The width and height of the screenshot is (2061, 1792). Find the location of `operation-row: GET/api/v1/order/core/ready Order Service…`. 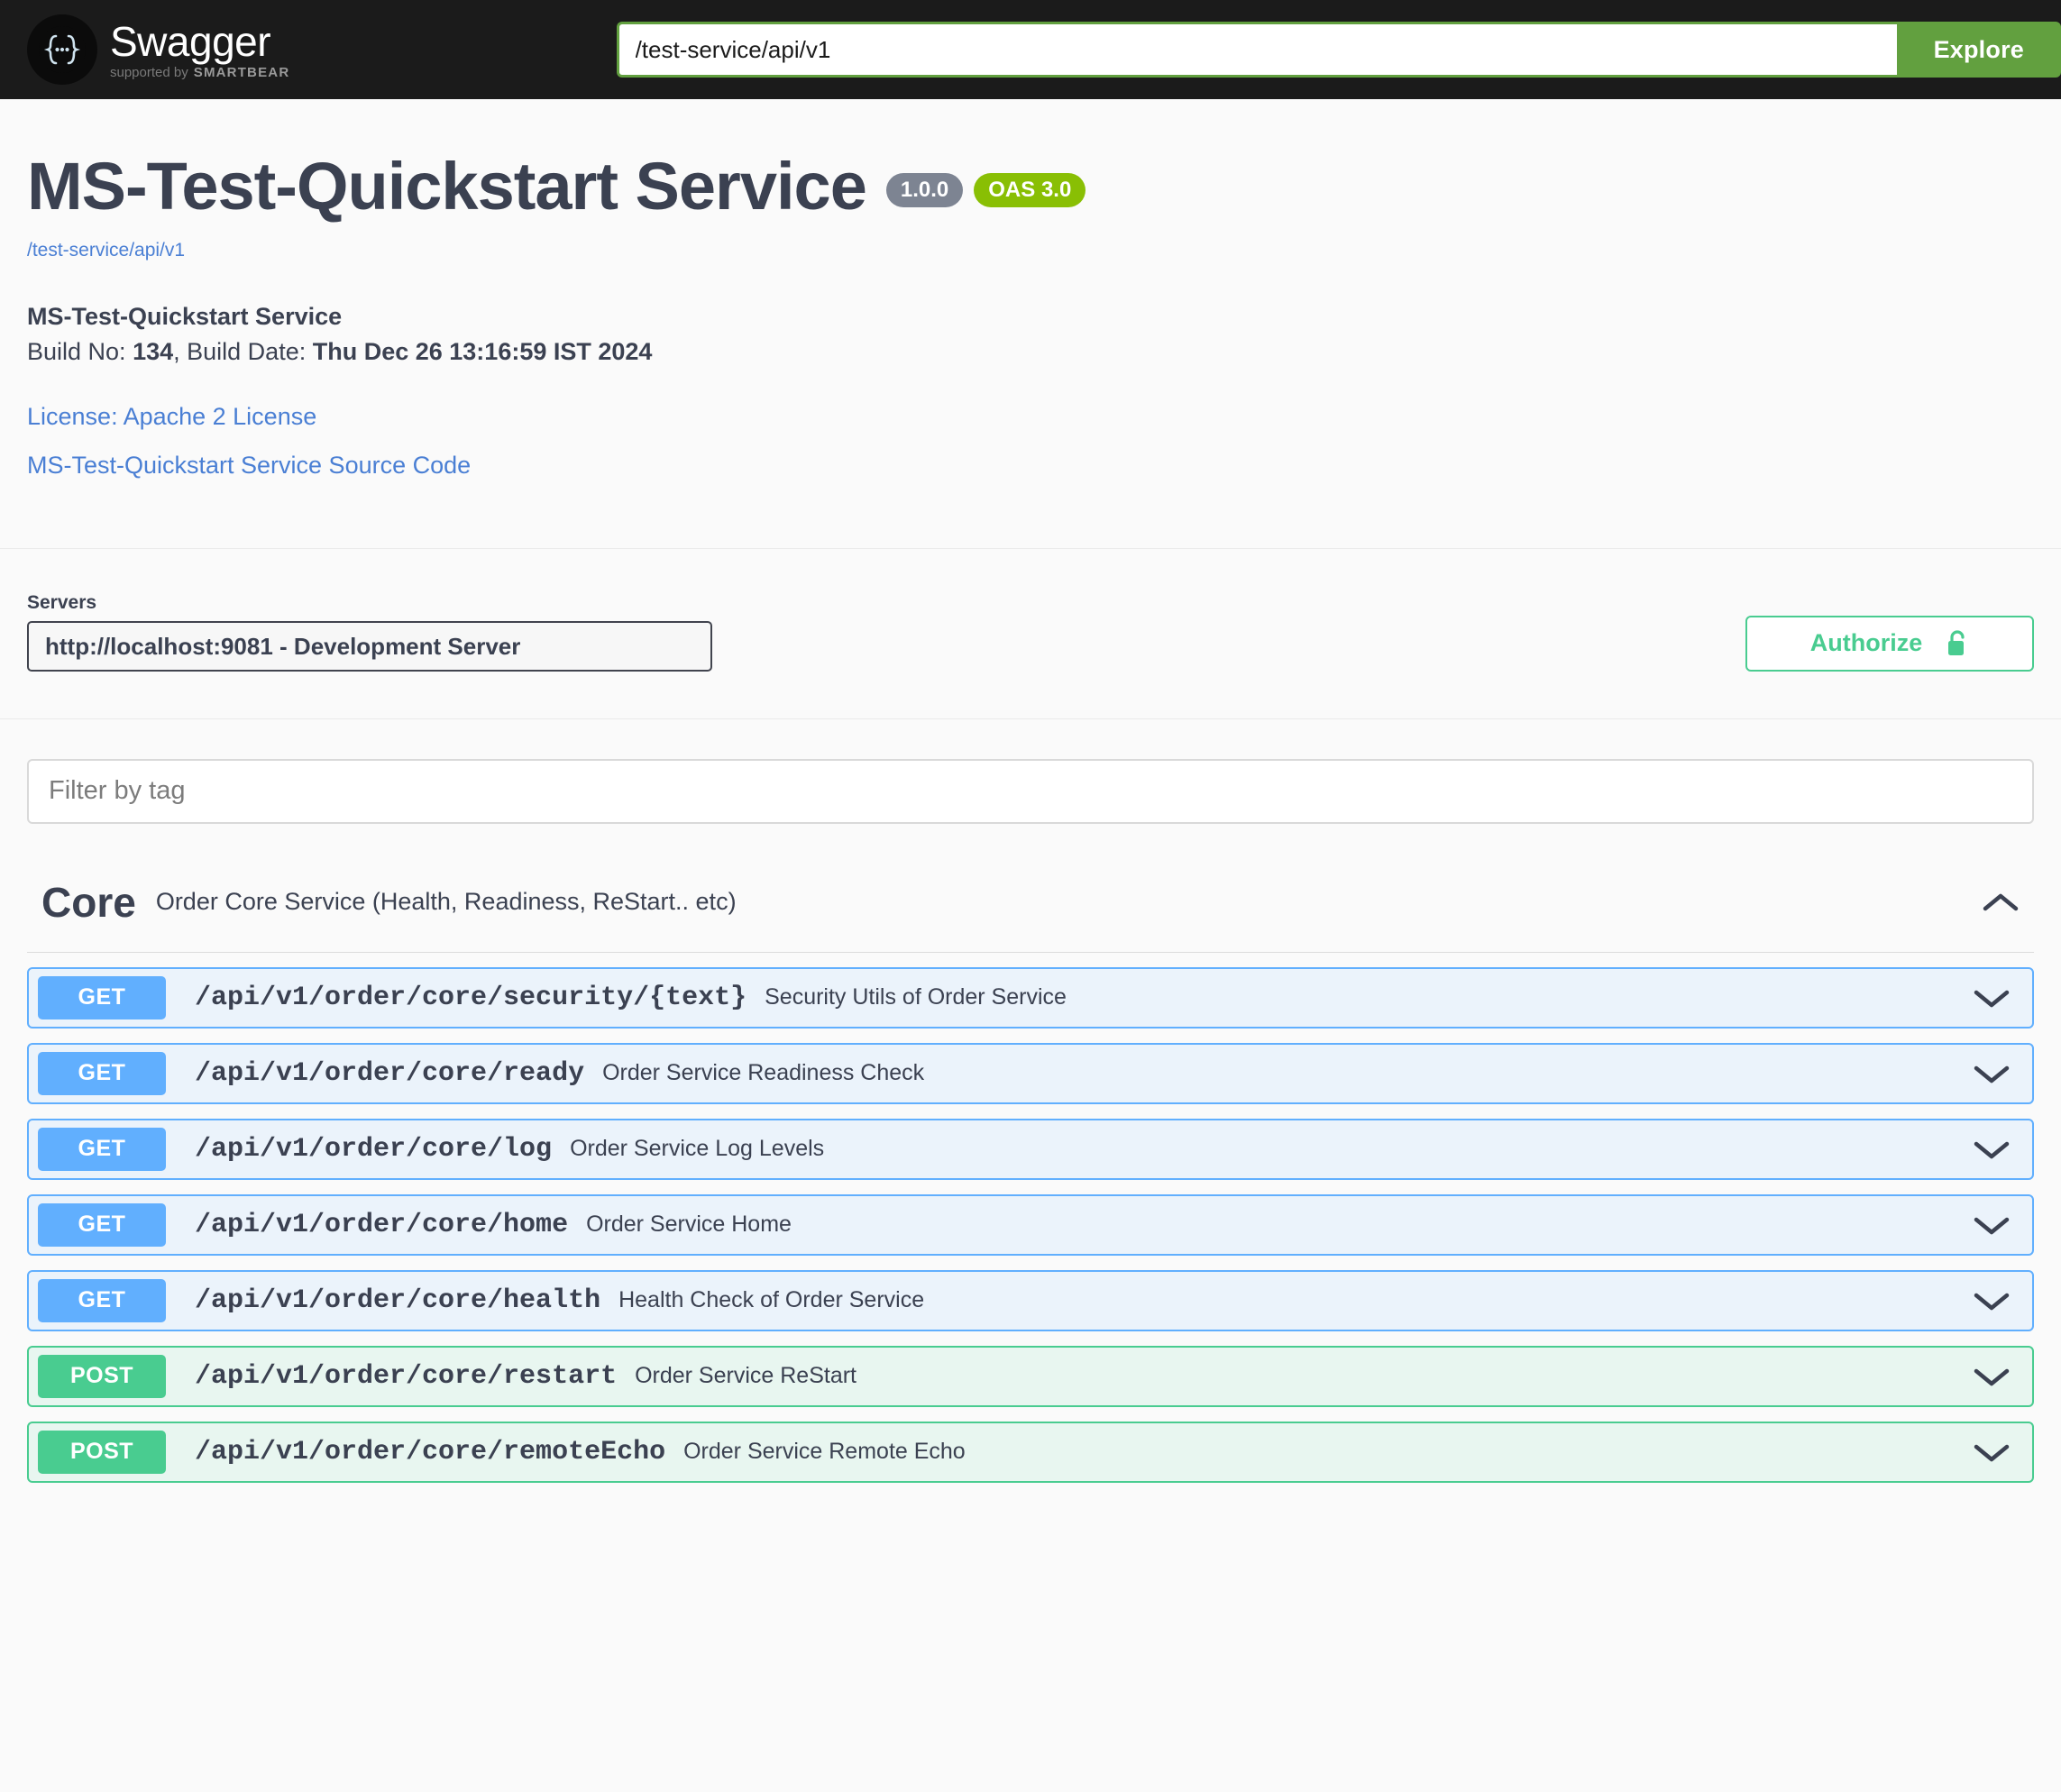

operation-row: GET/api/v1/order/core/ready Order Service… is located at coordinates (1030, 1073).